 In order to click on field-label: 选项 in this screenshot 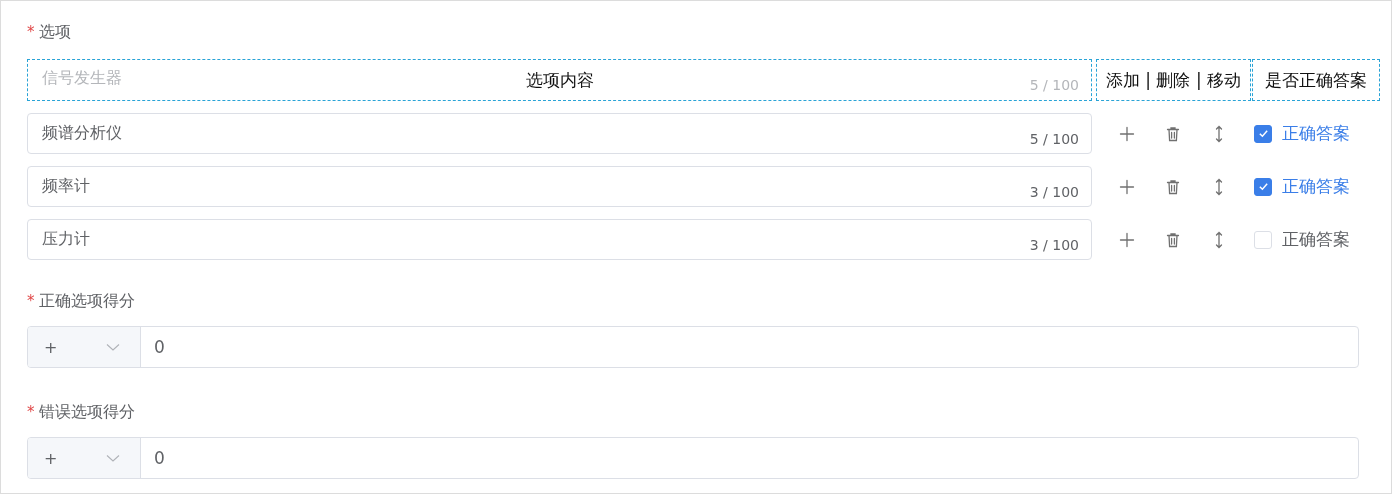, I will do `click(54, 32)`.